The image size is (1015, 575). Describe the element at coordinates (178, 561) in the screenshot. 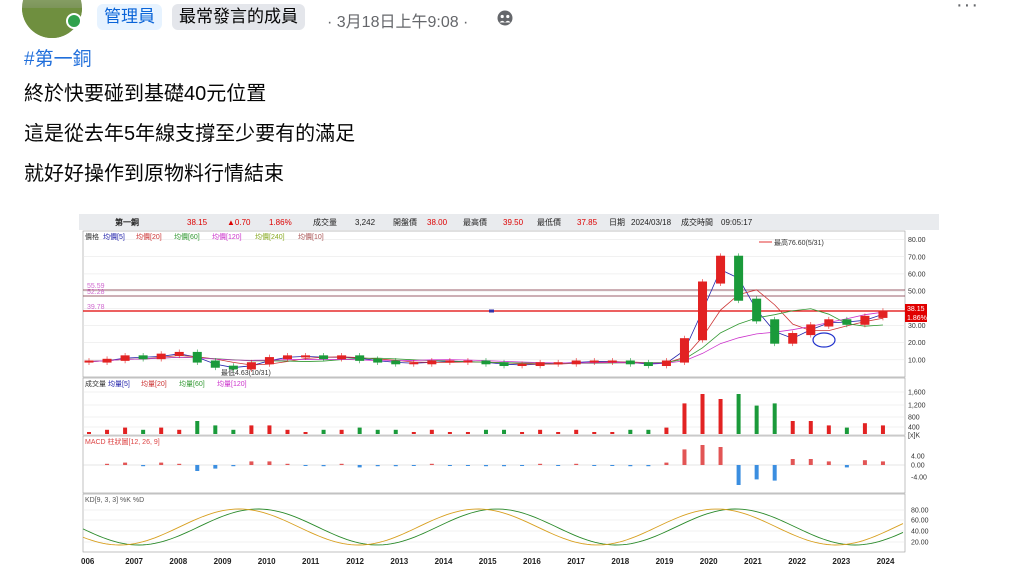

I see `x-axis-year: 2008` at that location.